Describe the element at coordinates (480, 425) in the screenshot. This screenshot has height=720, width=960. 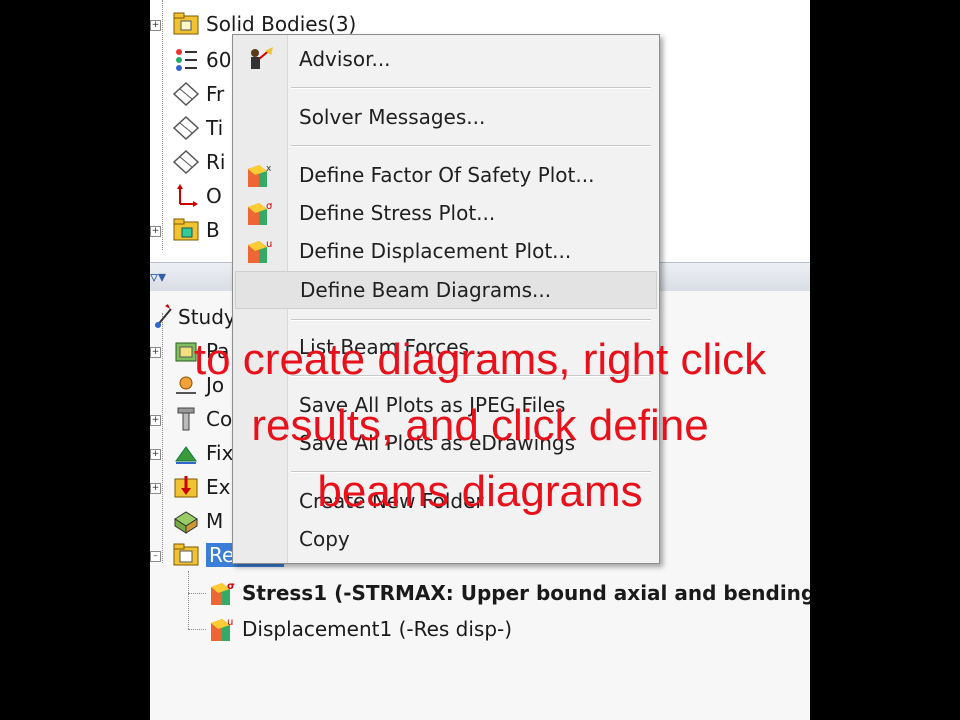
I see `caption-line-2: results, and click define` at that location.